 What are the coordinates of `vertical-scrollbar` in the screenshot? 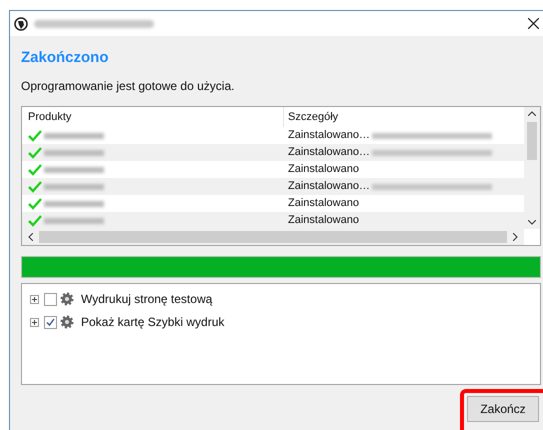 It's located at (532, 168).